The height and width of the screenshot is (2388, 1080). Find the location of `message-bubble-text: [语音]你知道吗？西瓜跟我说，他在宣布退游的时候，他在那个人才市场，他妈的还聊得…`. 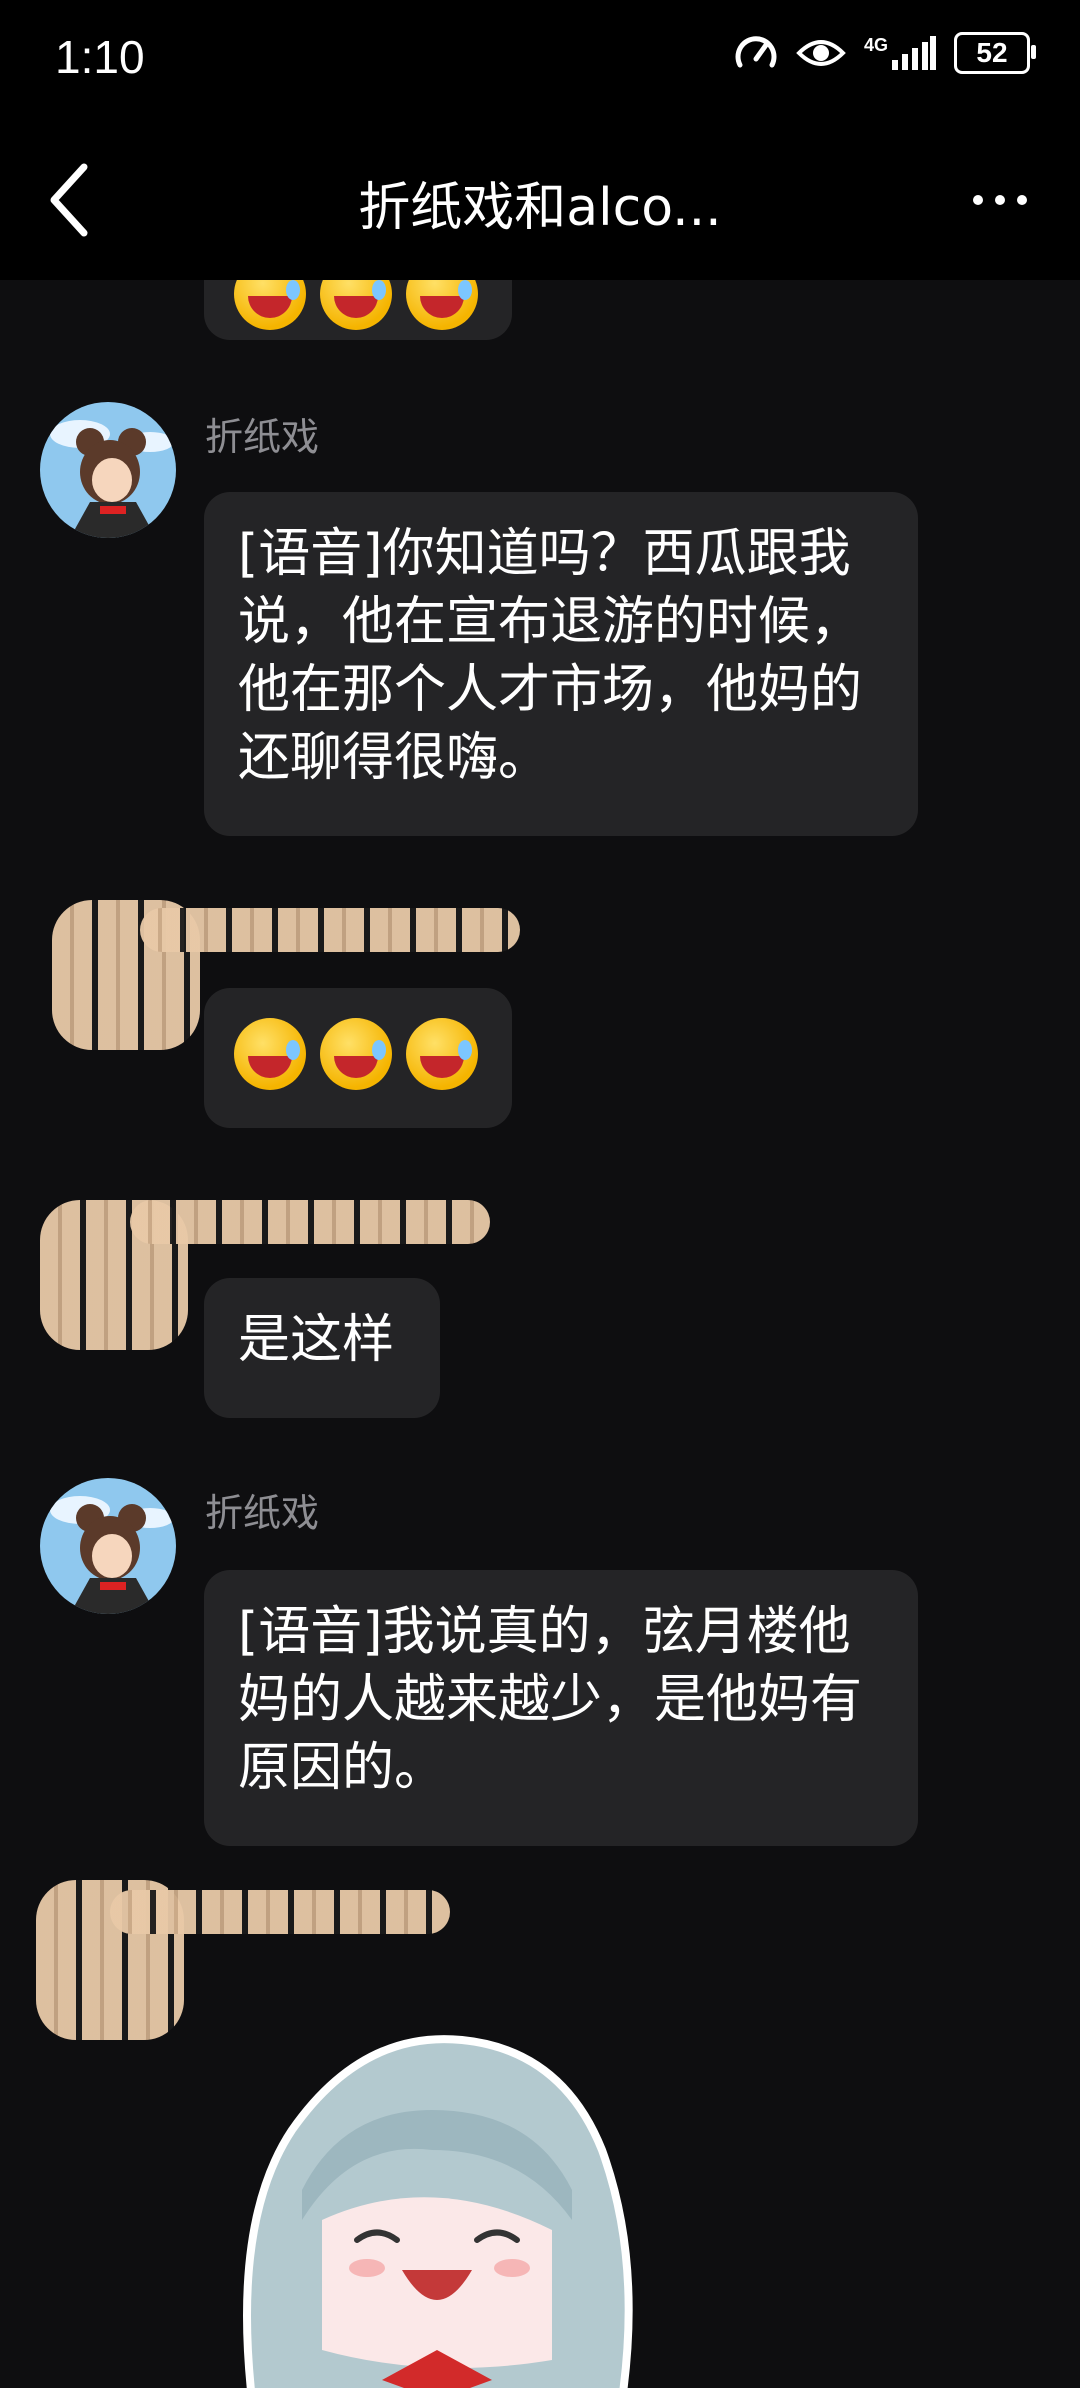

message-bubble-text: [语音]你知道吗？西瓜跟我说，他在宣布退游的时候，他在那个人才市场，他妈的还聊得… is located at coordinates (561, 664).